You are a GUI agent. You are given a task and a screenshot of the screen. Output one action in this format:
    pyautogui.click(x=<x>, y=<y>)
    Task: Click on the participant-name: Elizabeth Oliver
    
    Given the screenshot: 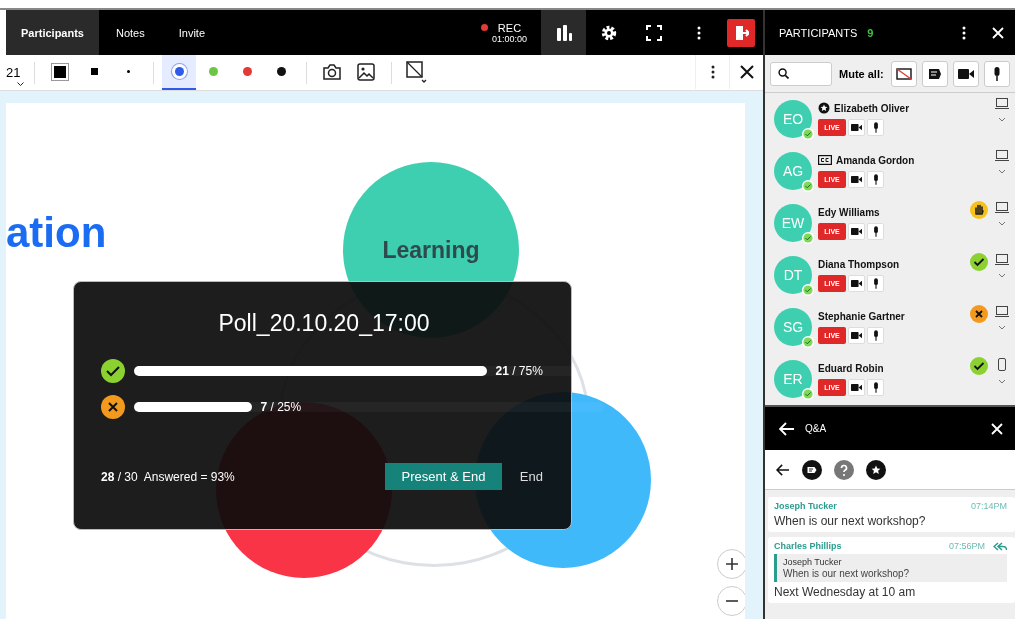 What is the action you would take?
    pyautogui.click(x=872, y=108)
    